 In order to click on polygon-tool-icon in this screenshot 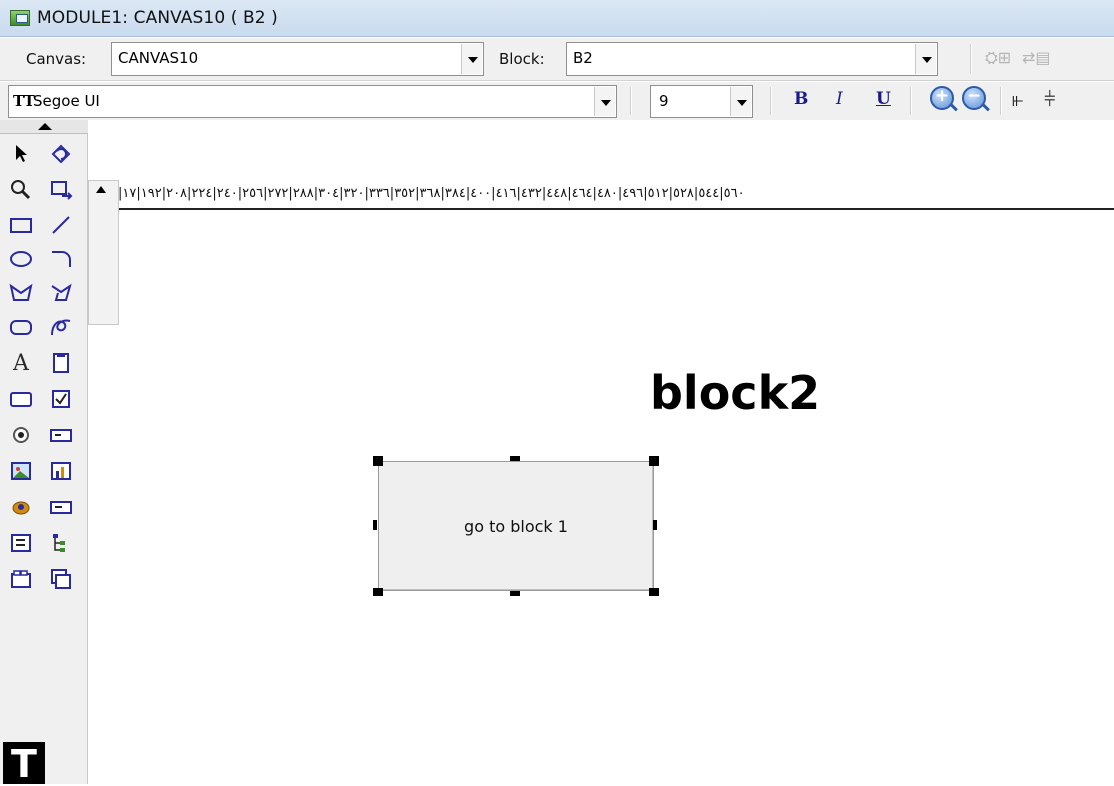, I will do `click(21, 293)`.